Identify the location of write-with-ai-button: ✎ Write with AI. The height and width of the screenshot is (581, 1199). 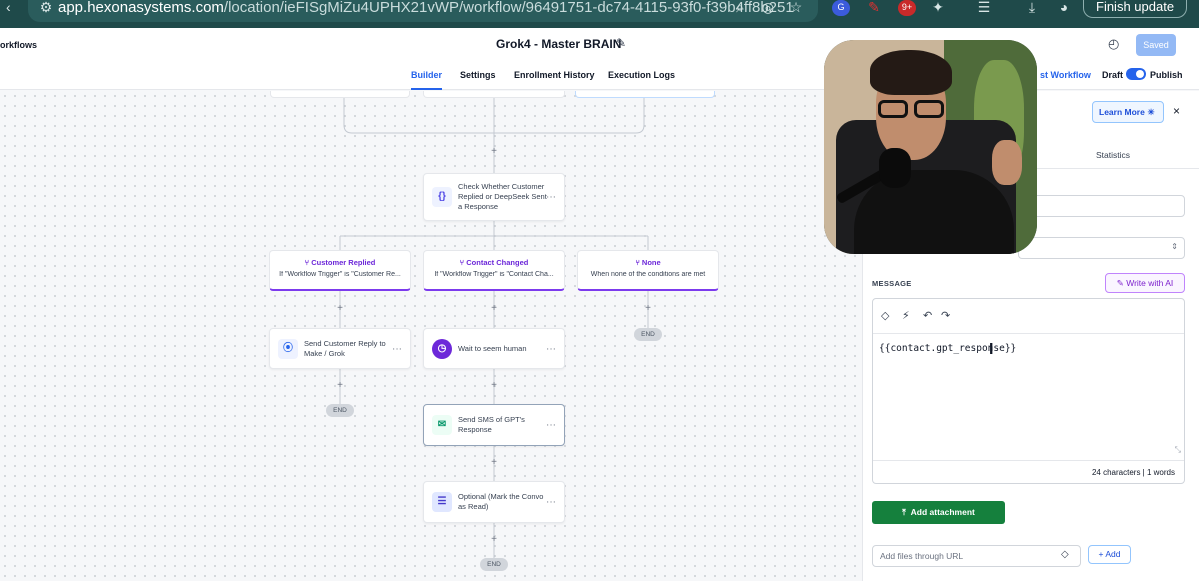
(1145, 283).